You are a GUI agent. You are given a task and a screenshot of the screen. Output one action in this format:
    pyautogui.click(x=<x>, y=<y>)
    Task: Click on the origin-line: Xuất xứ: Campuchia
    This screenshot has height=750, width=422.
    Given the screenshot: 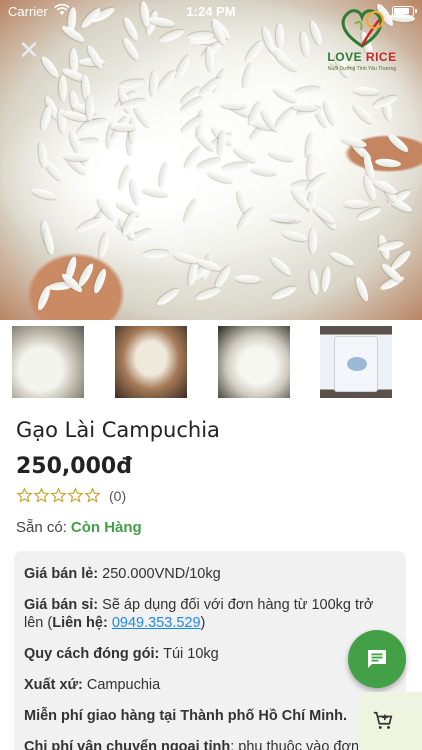 What is the action you would take?
    pyautogui.click(x=210, y=685)
    